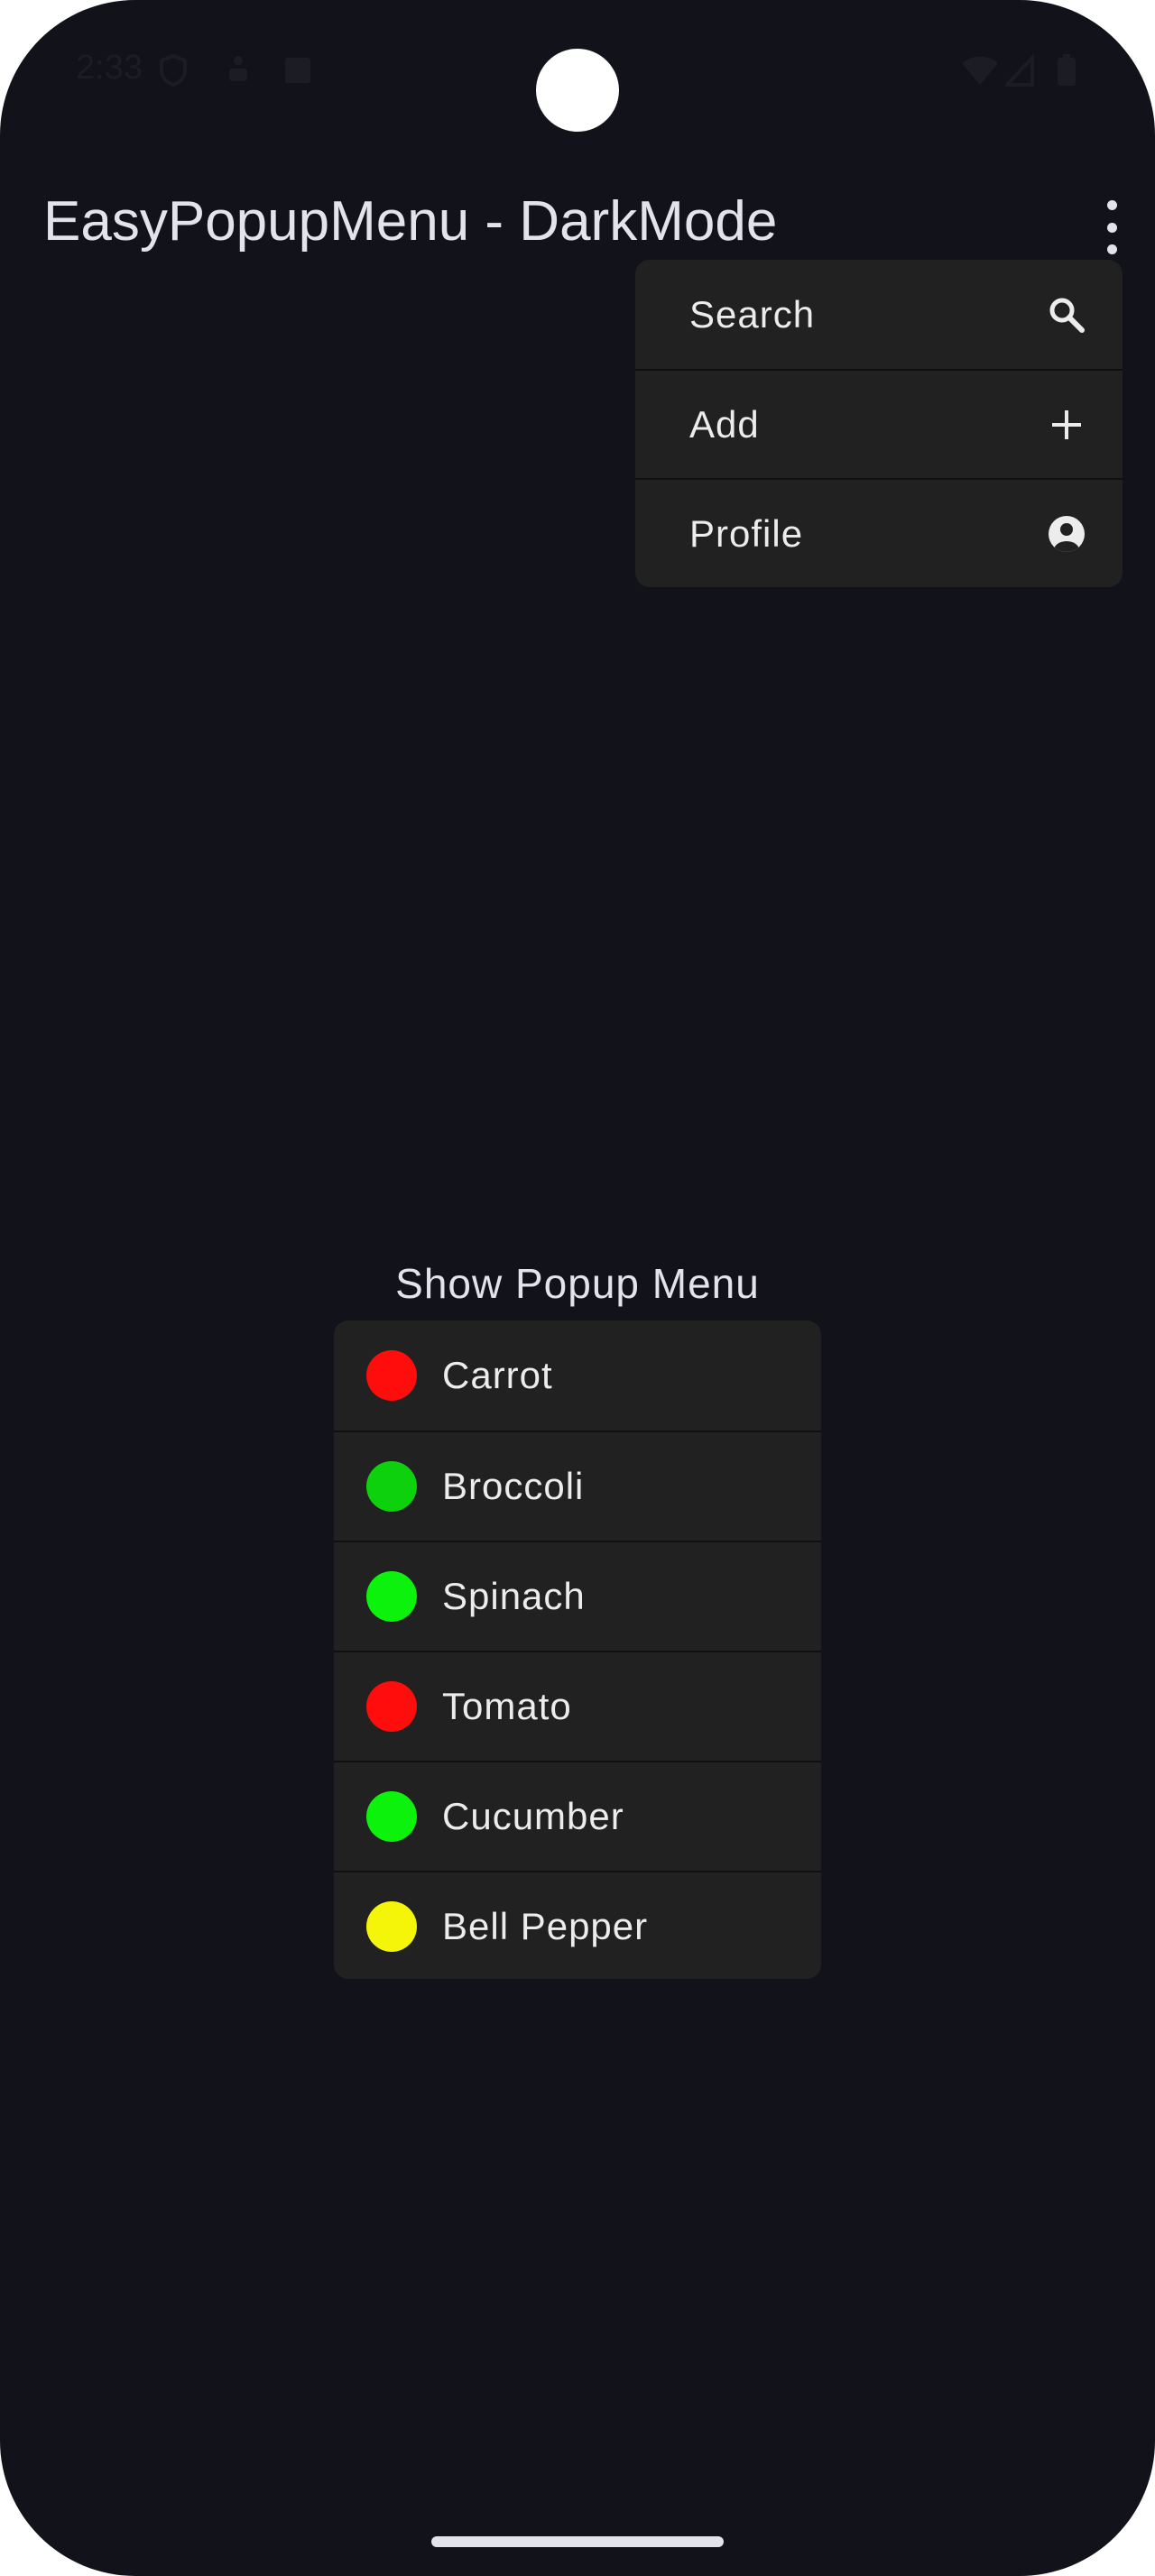  I want to click on wifi-icon, so click(980, 70).